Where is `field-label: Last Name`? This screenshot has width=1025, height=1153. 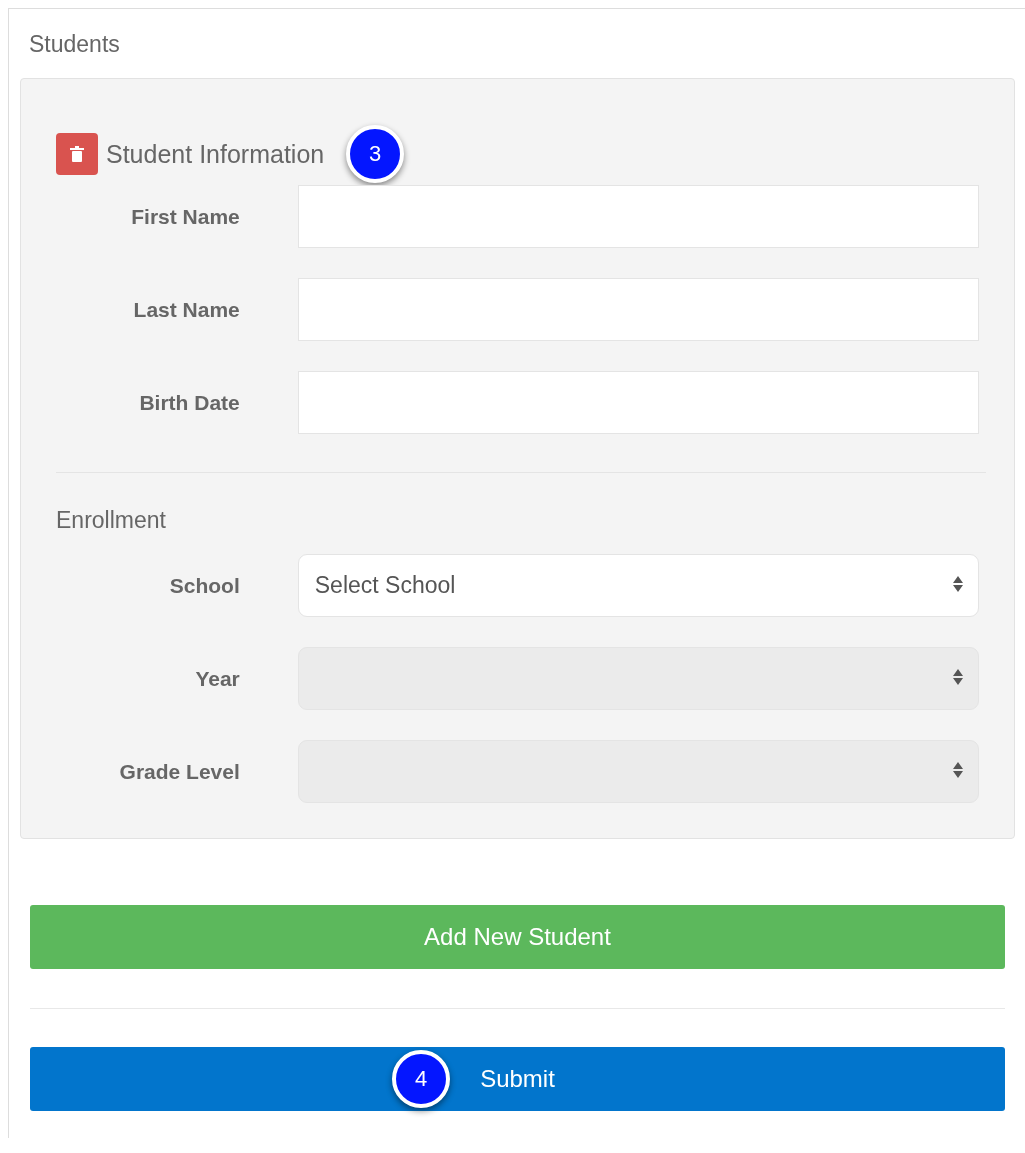 field-label: Last Name is located at coordinates (186, 309).